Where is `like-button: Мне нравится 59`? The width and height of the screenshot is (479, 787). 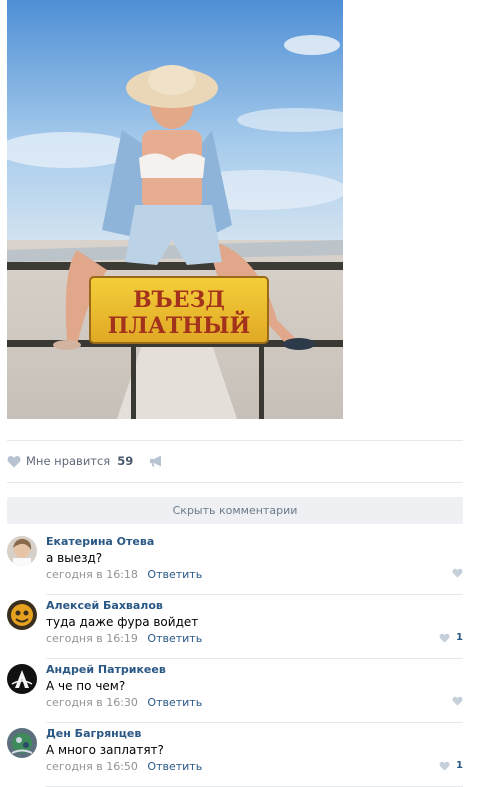
like-button: Мне нравится 59 is located at coordinates (70, 461).